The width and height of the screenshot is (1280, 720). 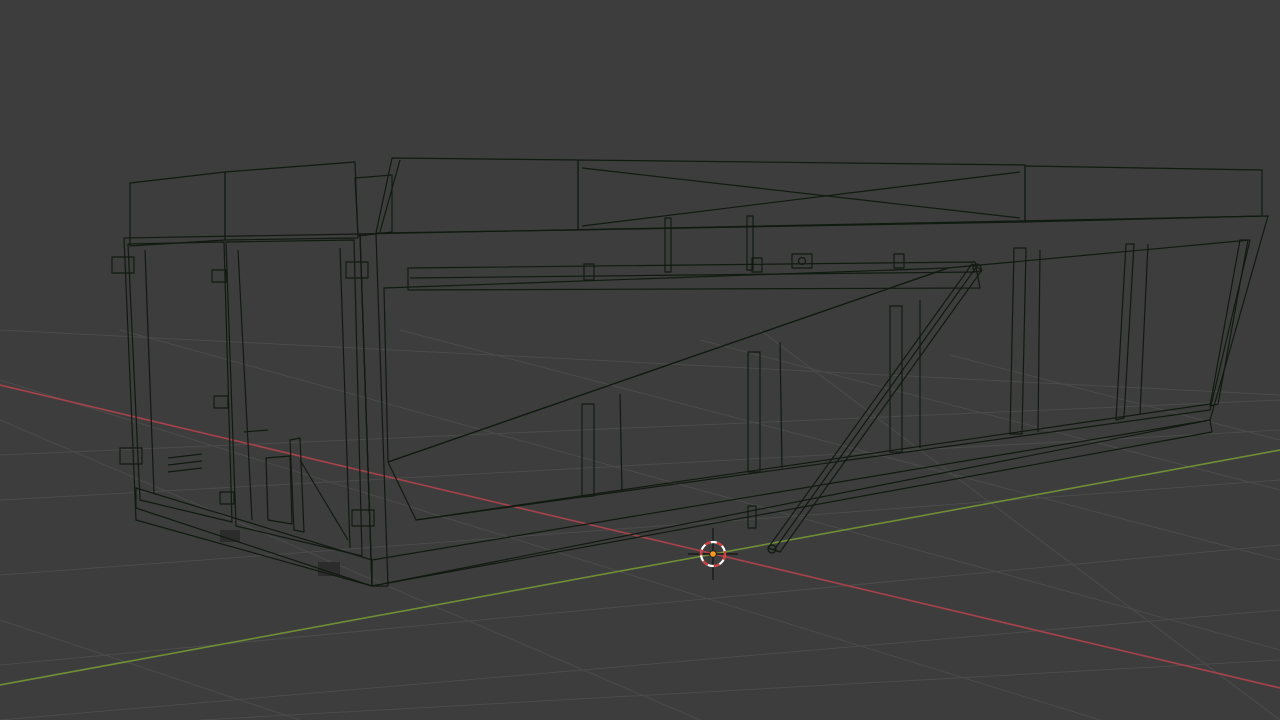 I want to click on front-door-left, so click(x=180, y=382).